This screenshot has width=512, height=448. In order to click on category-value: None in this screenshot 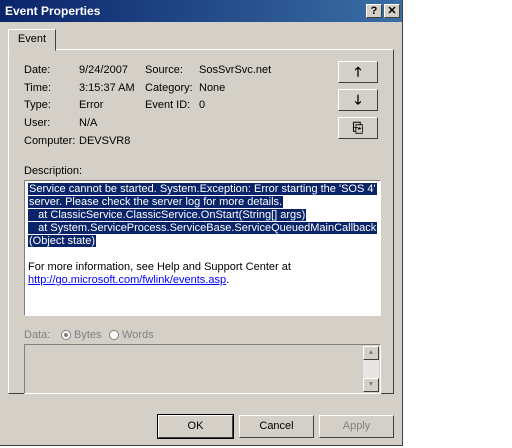, I will do `click(212, 88)`.